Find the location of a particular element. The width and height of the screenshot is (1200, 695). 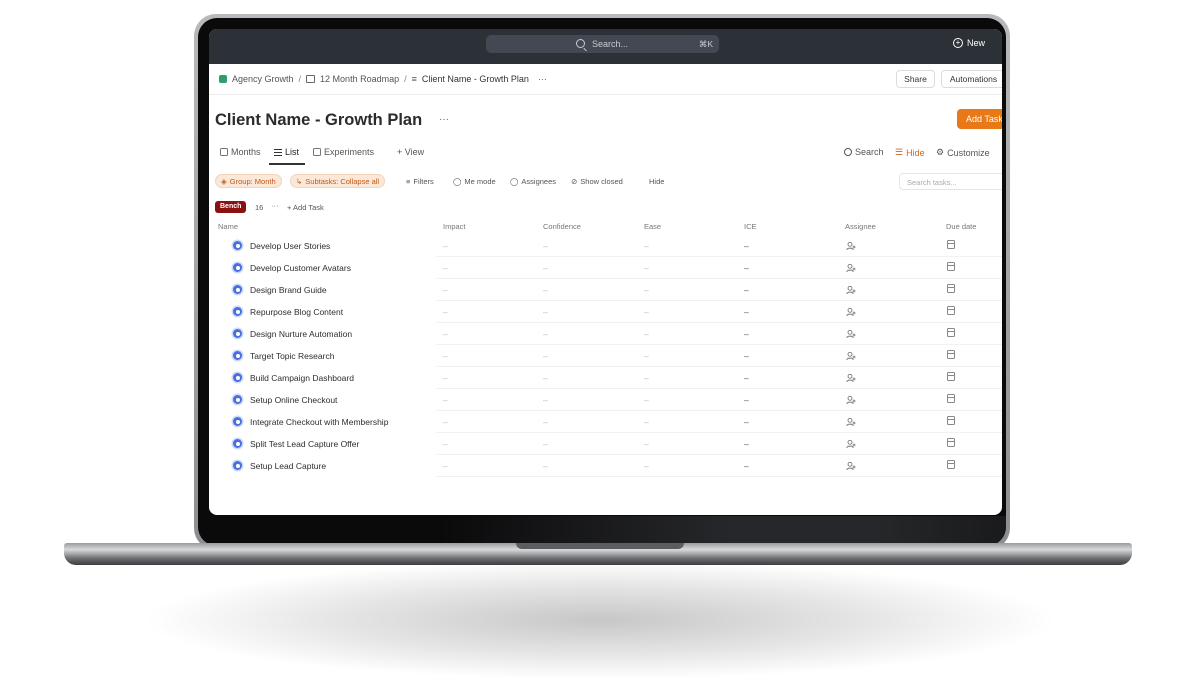

show-closed-button: ⊘ Show closed is located at coordinates (597, 181).